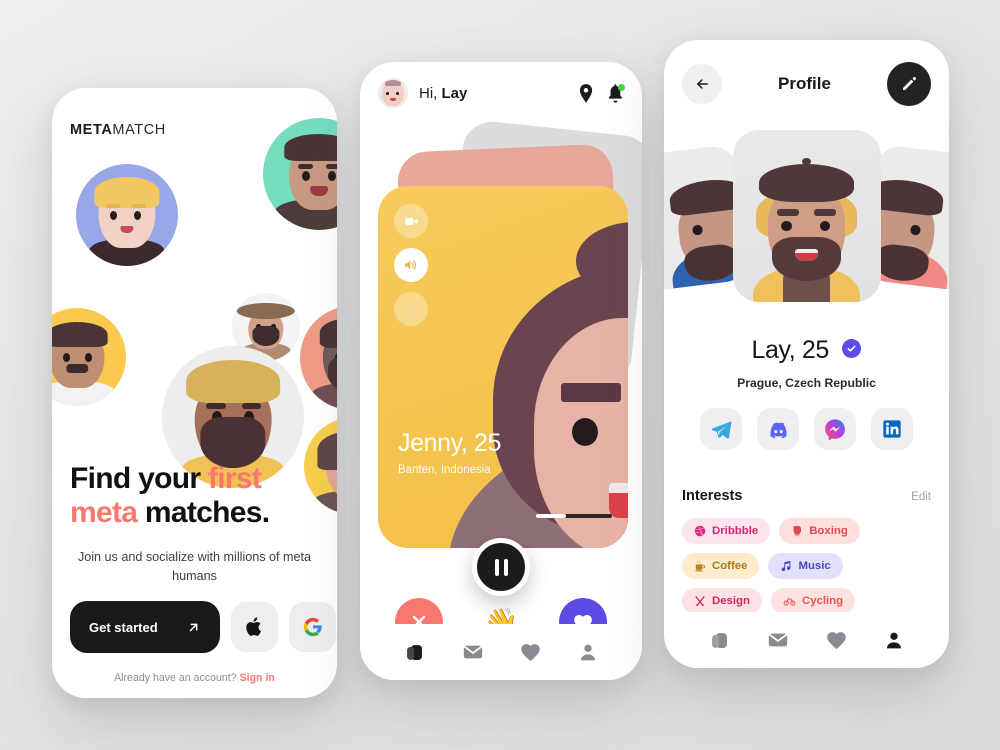 The height and width of the screenshot is (750, 1000). I want to click on card-name-text: Jenny,, so click(433, 443).